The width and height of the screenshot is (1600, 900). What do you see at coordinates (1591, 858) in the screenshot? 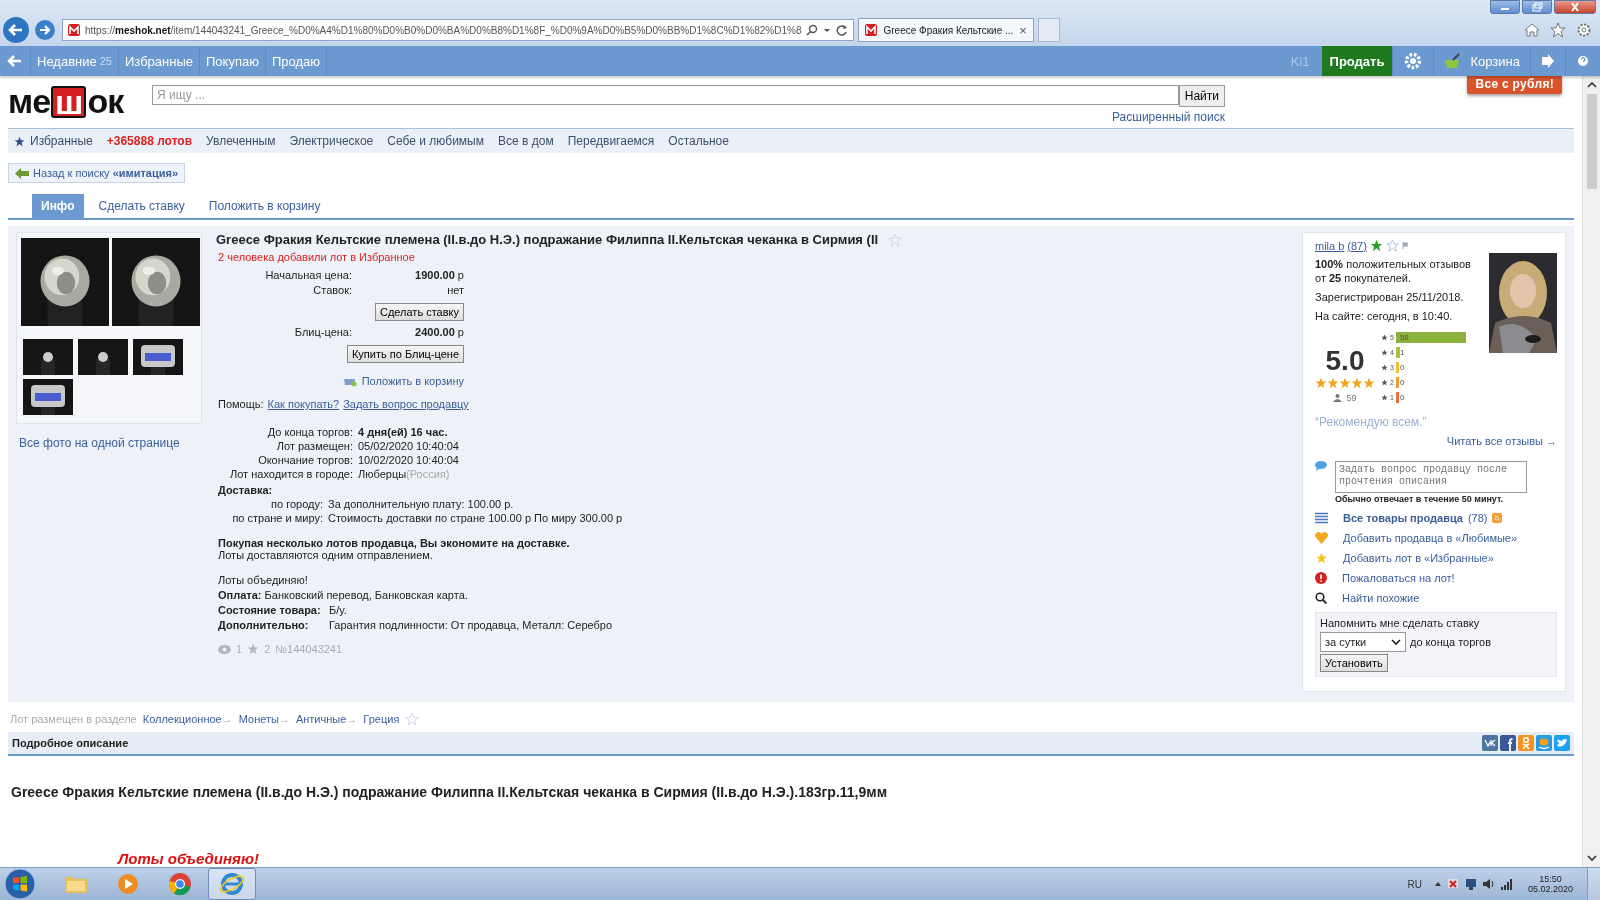
I see `scroll-down-icon` at bounding box center [1591, 858].